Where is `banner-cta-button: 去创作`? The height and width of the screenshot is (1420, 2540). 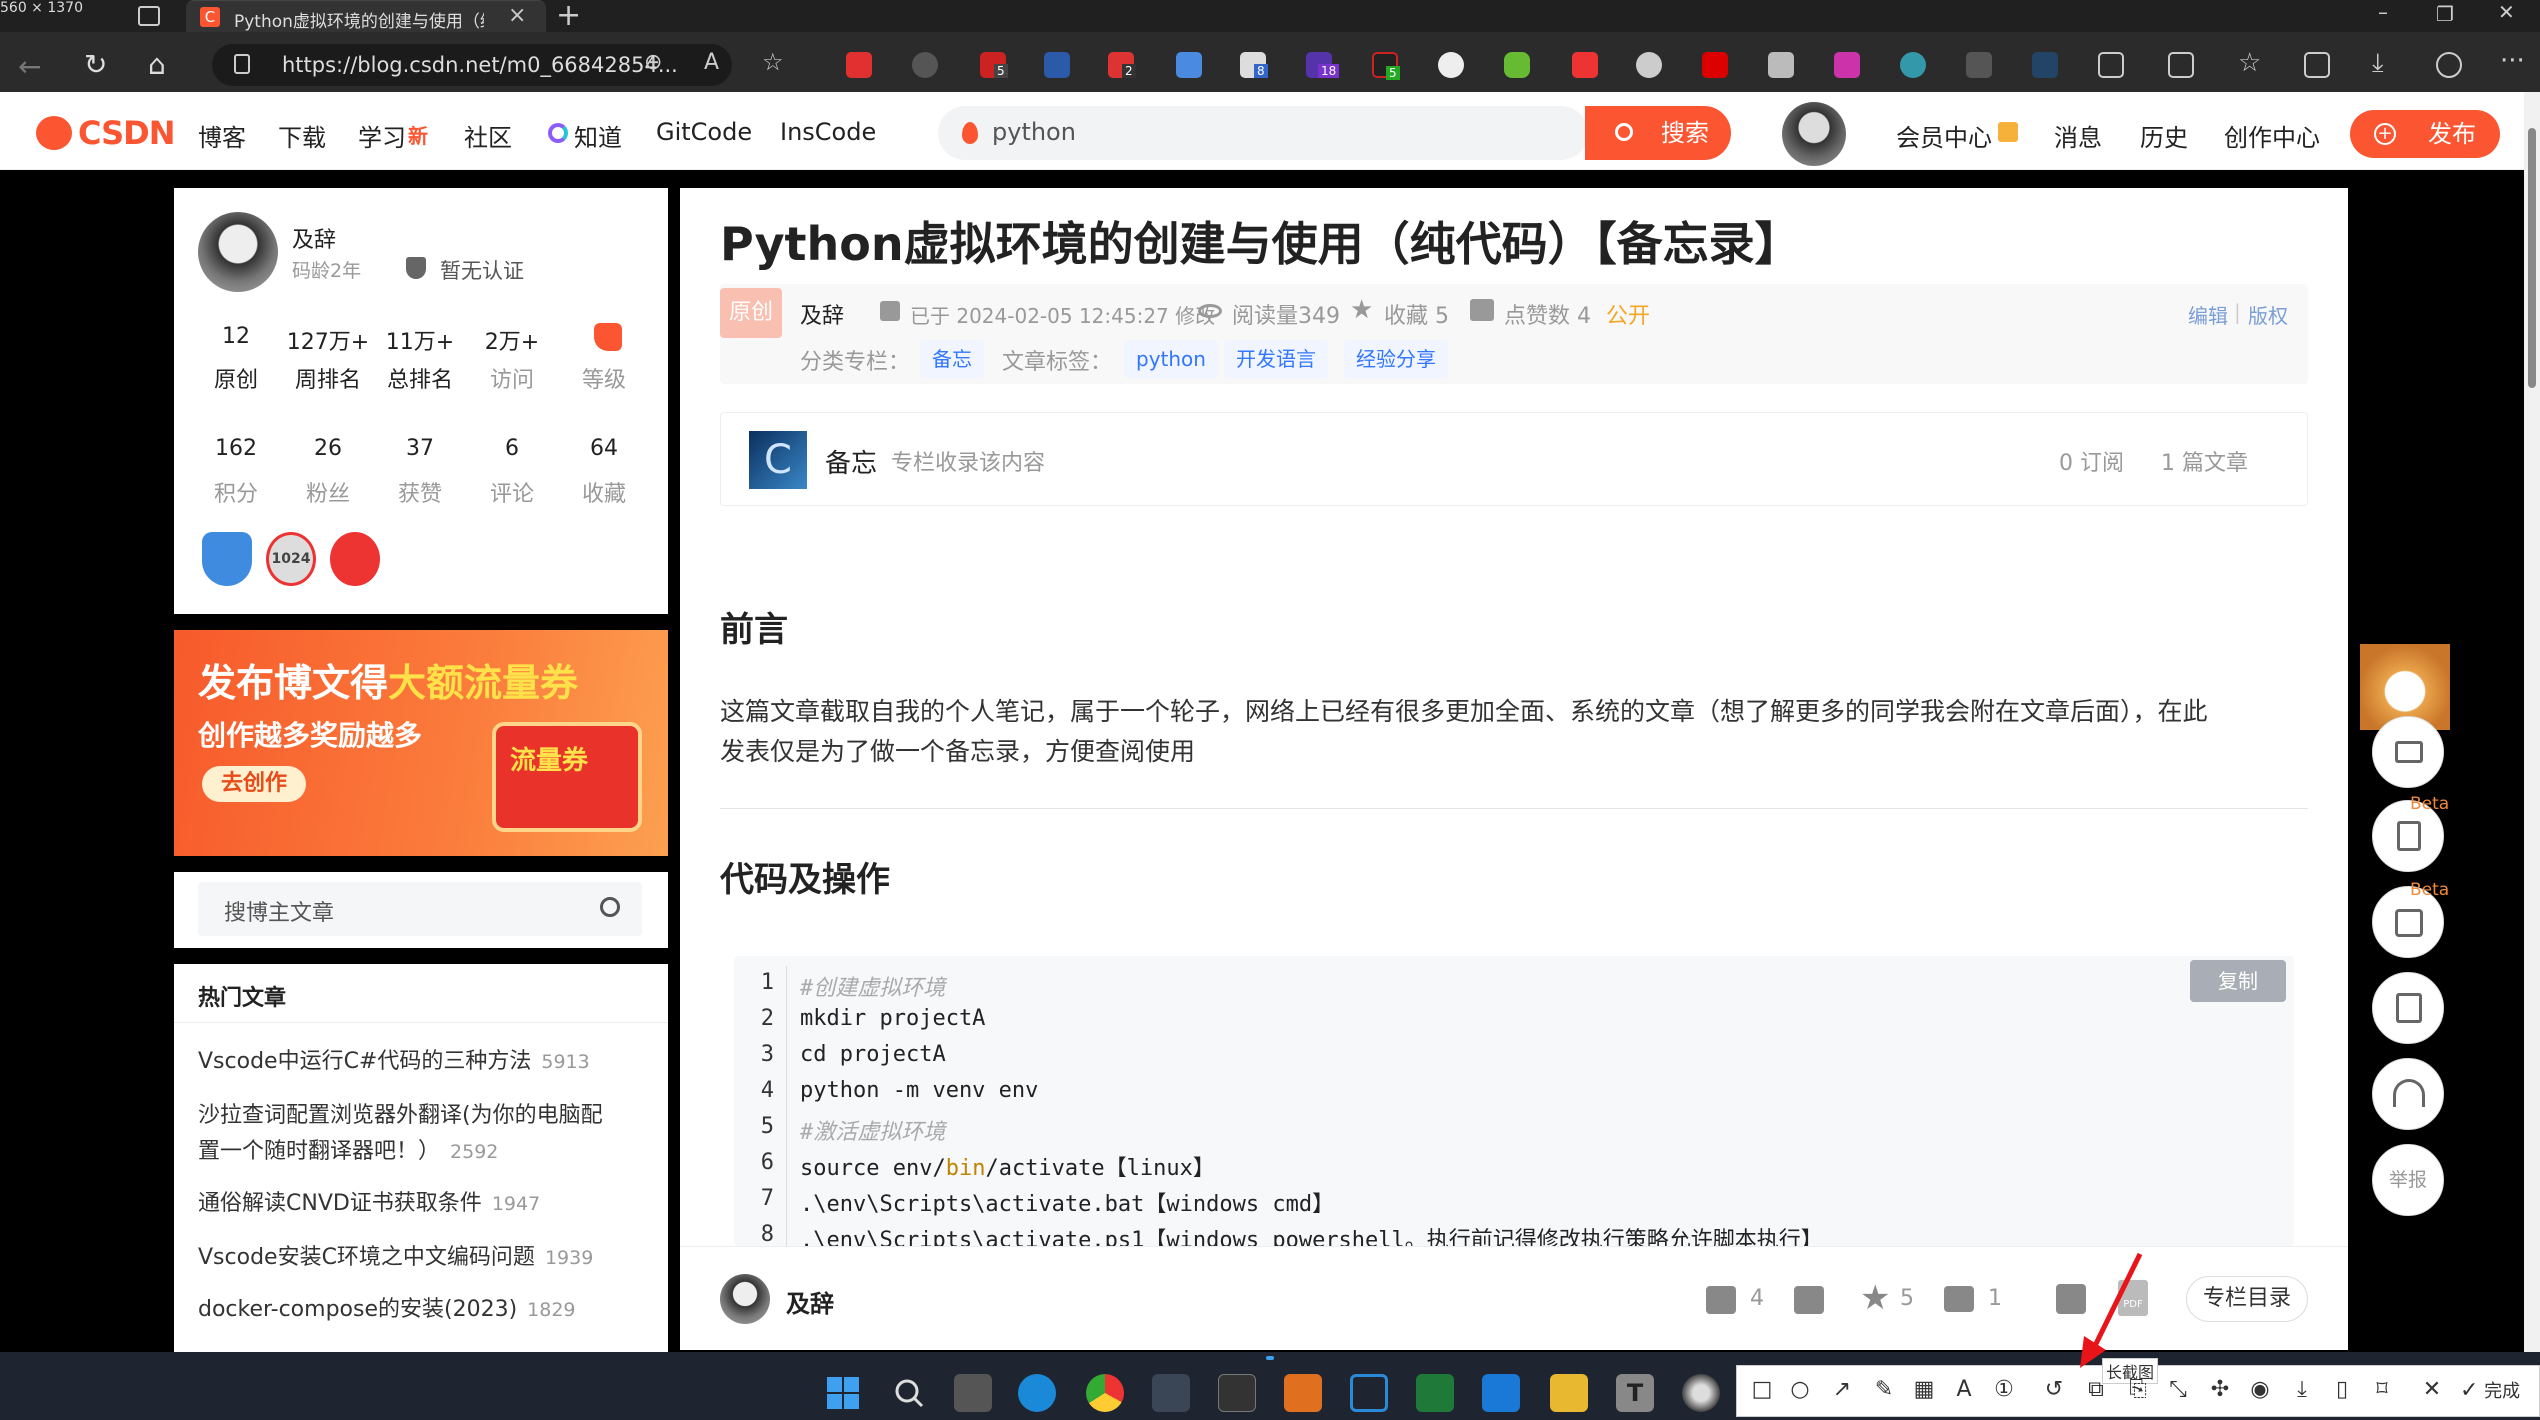
banner-cta-button: 去创作 is located at coordinates (254, 784).